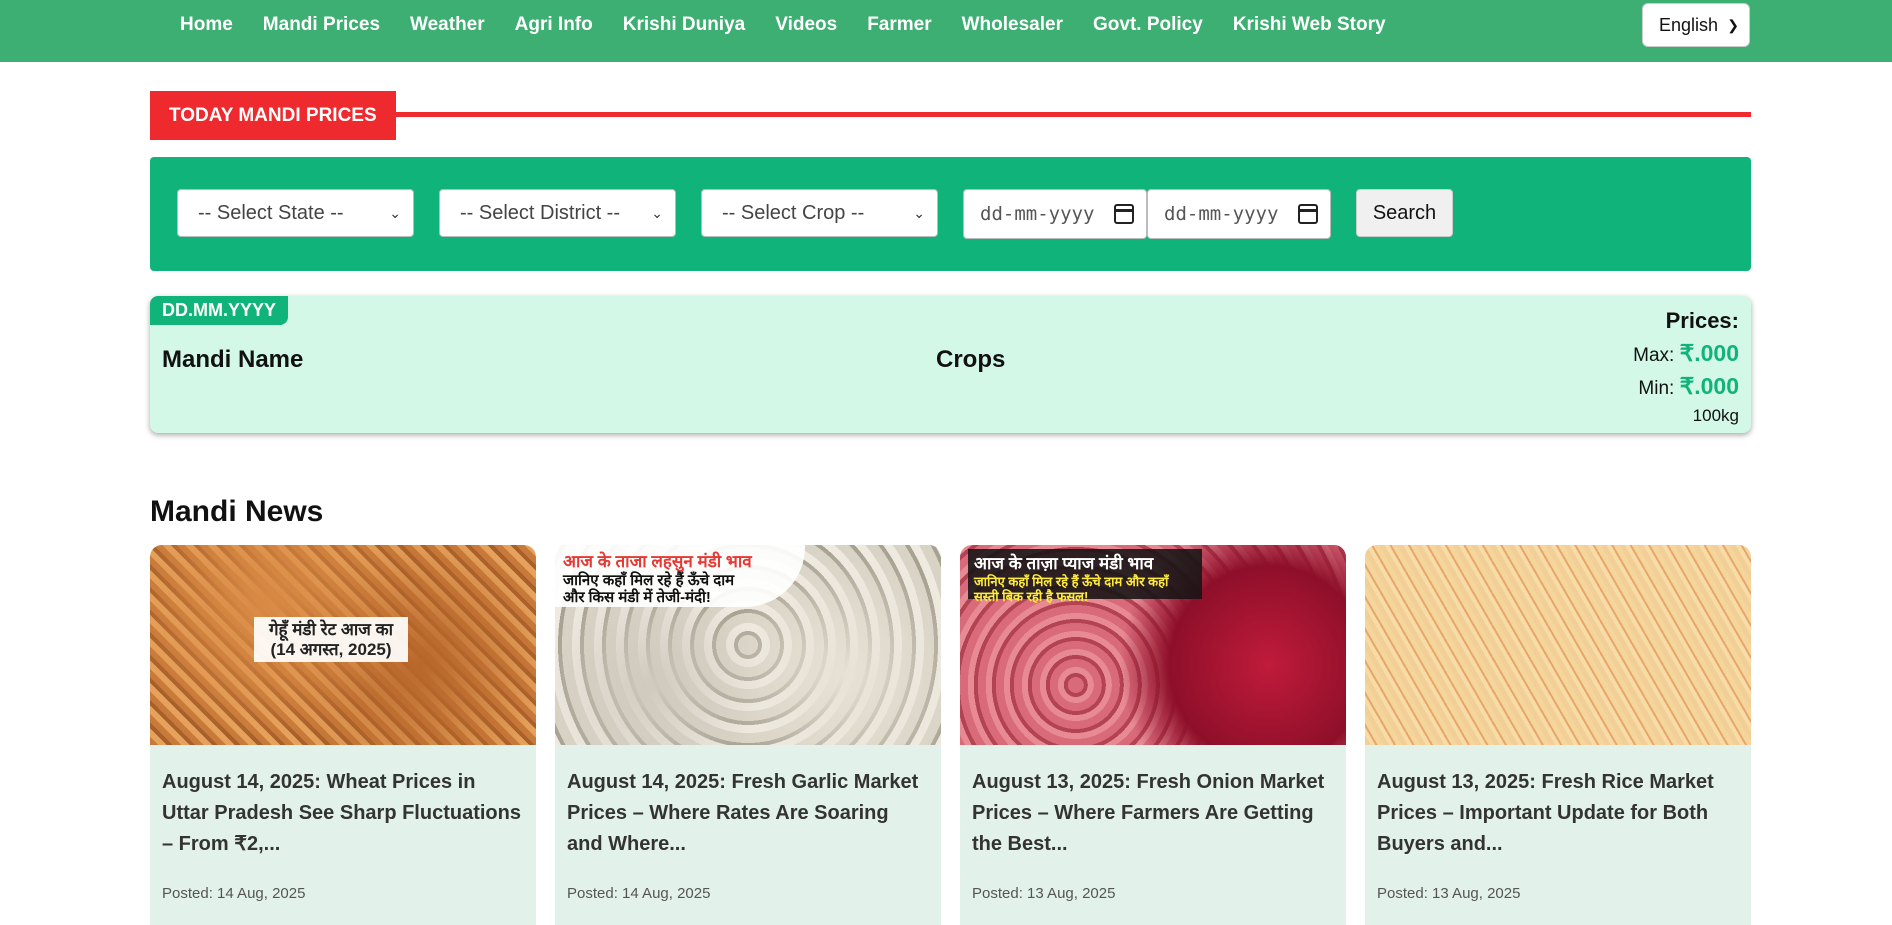  Describe the element at coordinates (1715, 415) in the screenshot. I see `price-unit: 100kg` at that location.